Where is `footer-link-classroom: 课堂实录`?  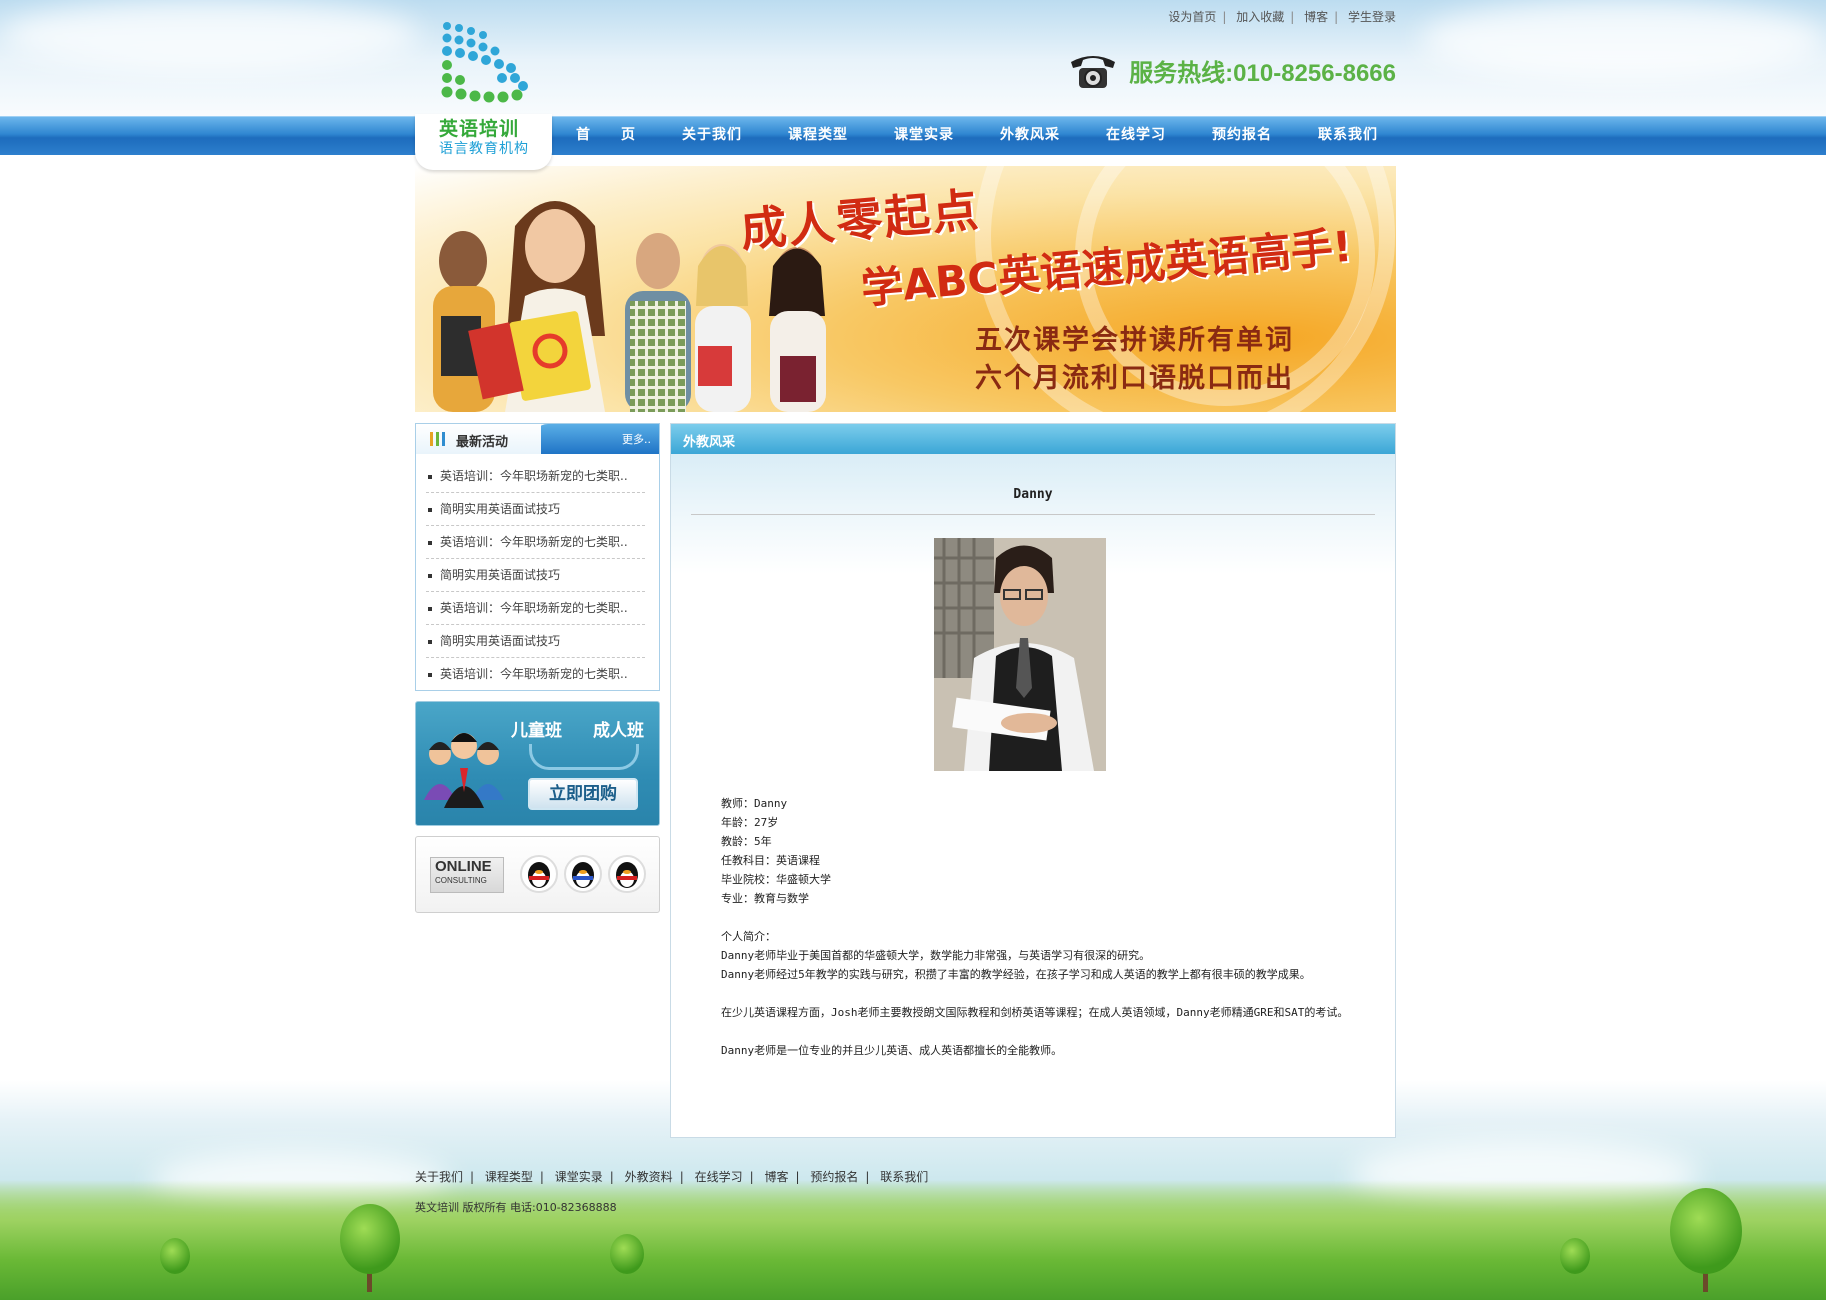
footer-link-classroom: 课堂实录 is located at coordinates (579, 1177).